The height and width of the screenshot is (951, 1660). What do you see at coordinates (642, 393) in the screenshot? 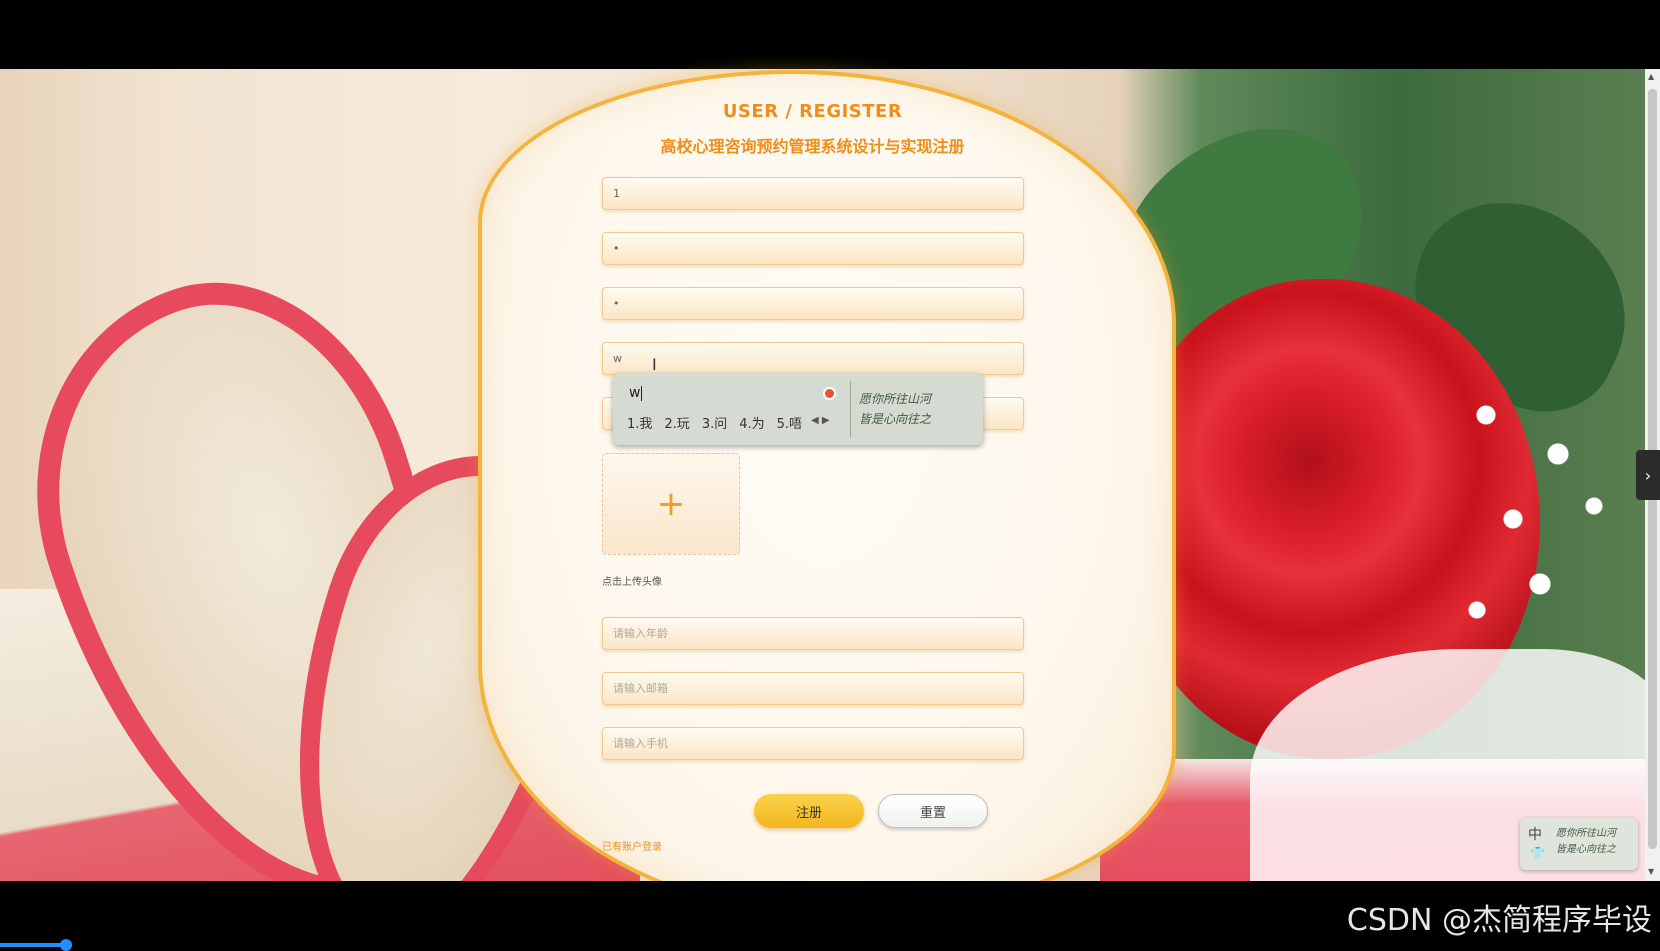
I see `ime-caret` at bounding box center [642, 393].